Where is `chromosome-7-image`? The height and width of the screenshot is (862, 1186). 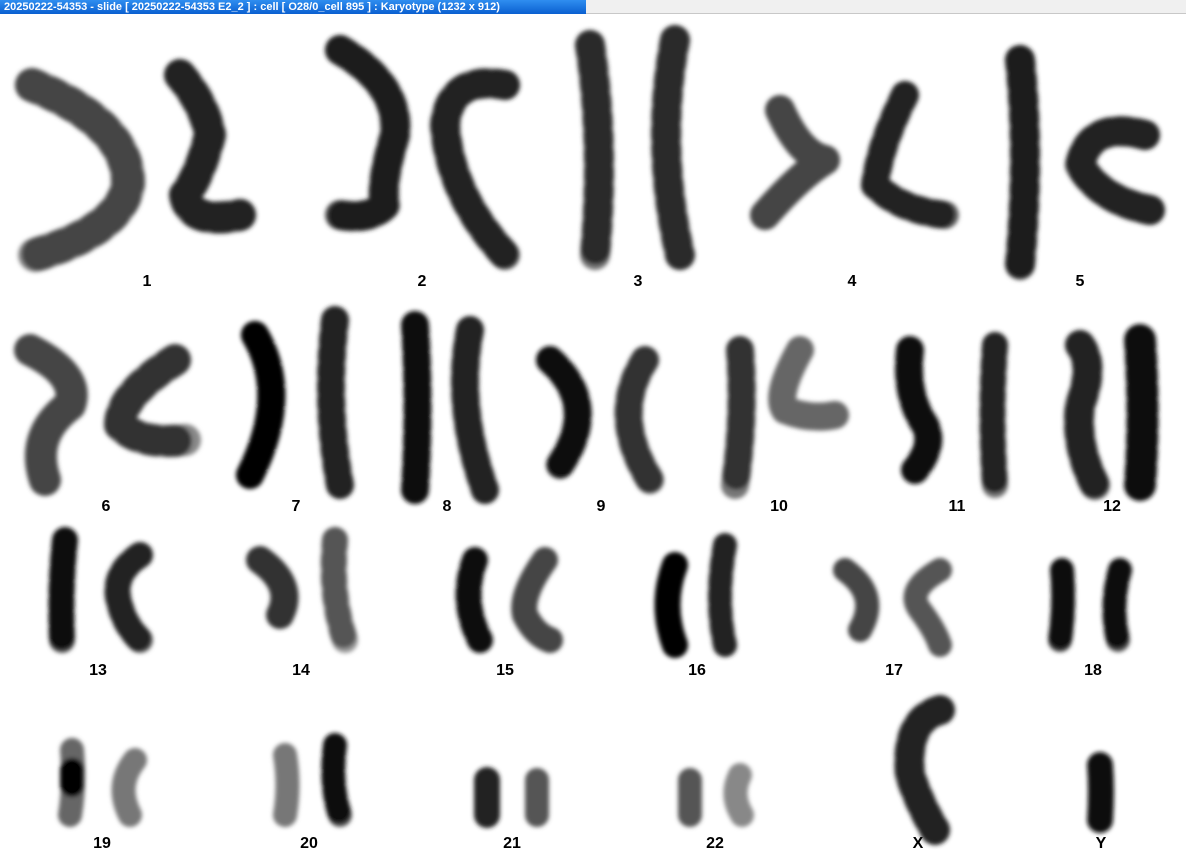
chromosome-7-image is located at coordinates (295, 402).